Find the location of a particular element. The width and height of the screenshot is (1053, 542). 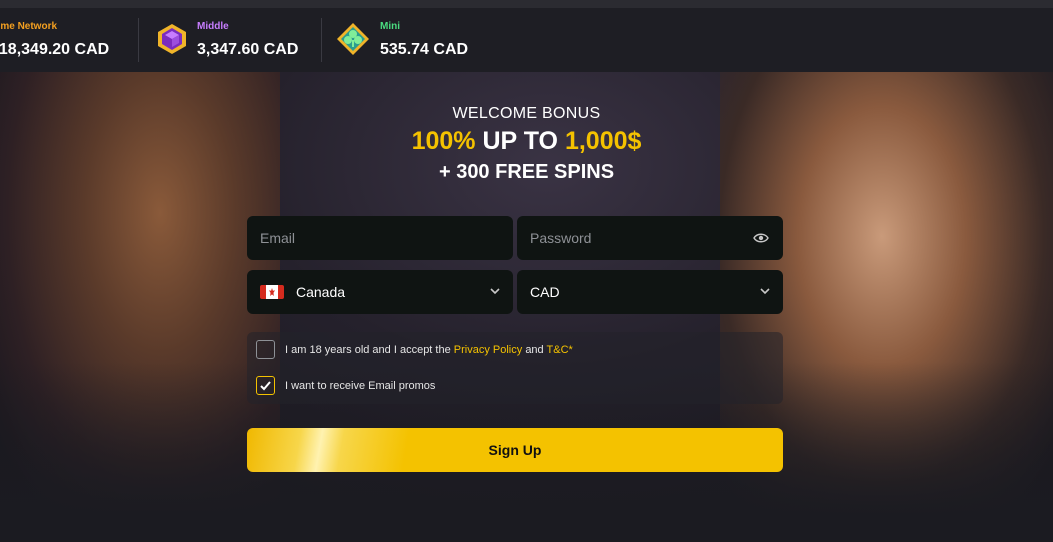

country-value: Canada is located at coordinates (321, 292).